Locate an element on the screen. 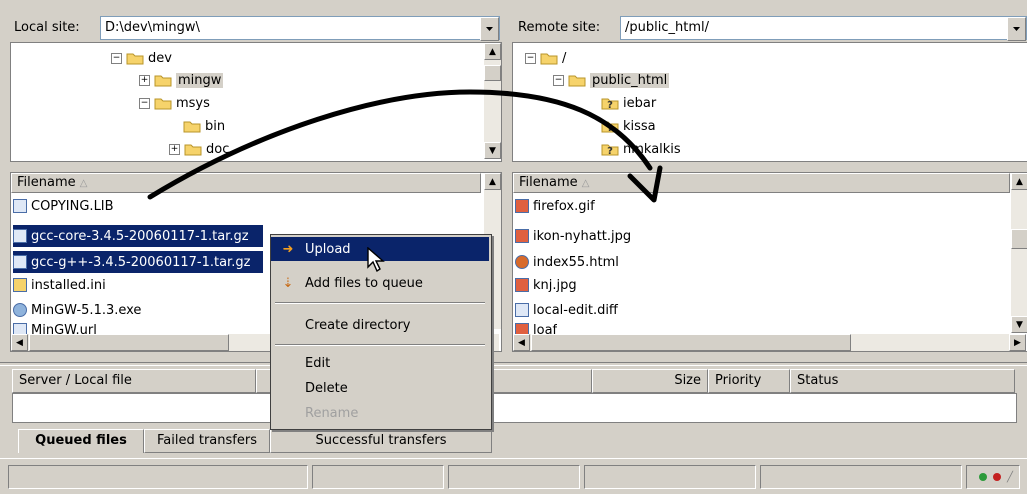 Image resolution: width=1027 pixels, height=494 pixels. tree-item-dev: − dev is located at coordinates (141, 58).